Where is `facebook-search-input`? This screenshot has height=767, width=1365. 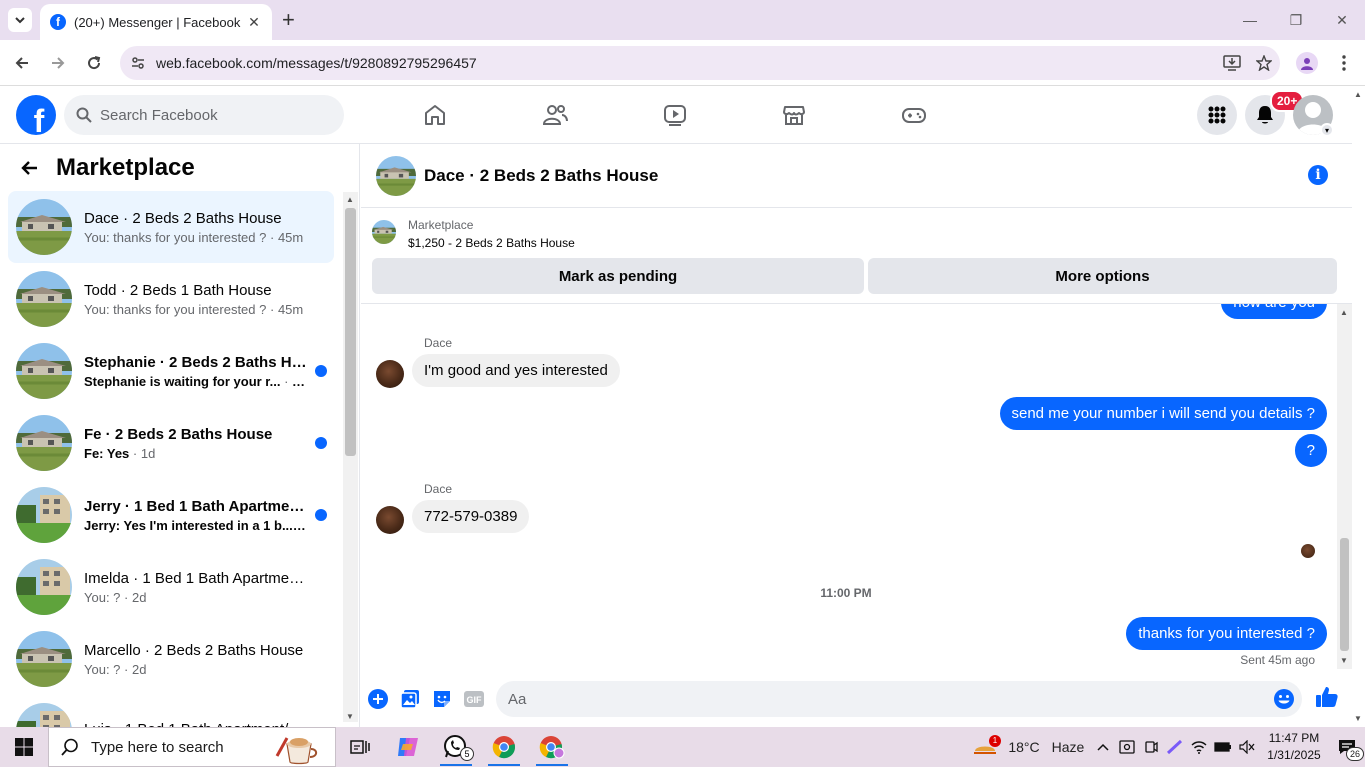
facebook-search-input is located at coordinates (200, 115).